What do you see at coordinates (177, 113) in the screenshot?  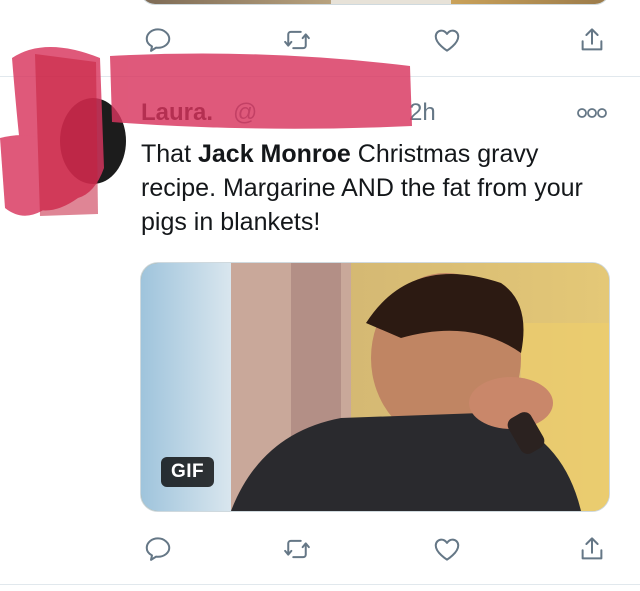 I see `author-name: Laura.` at bounding box center [177, 113].